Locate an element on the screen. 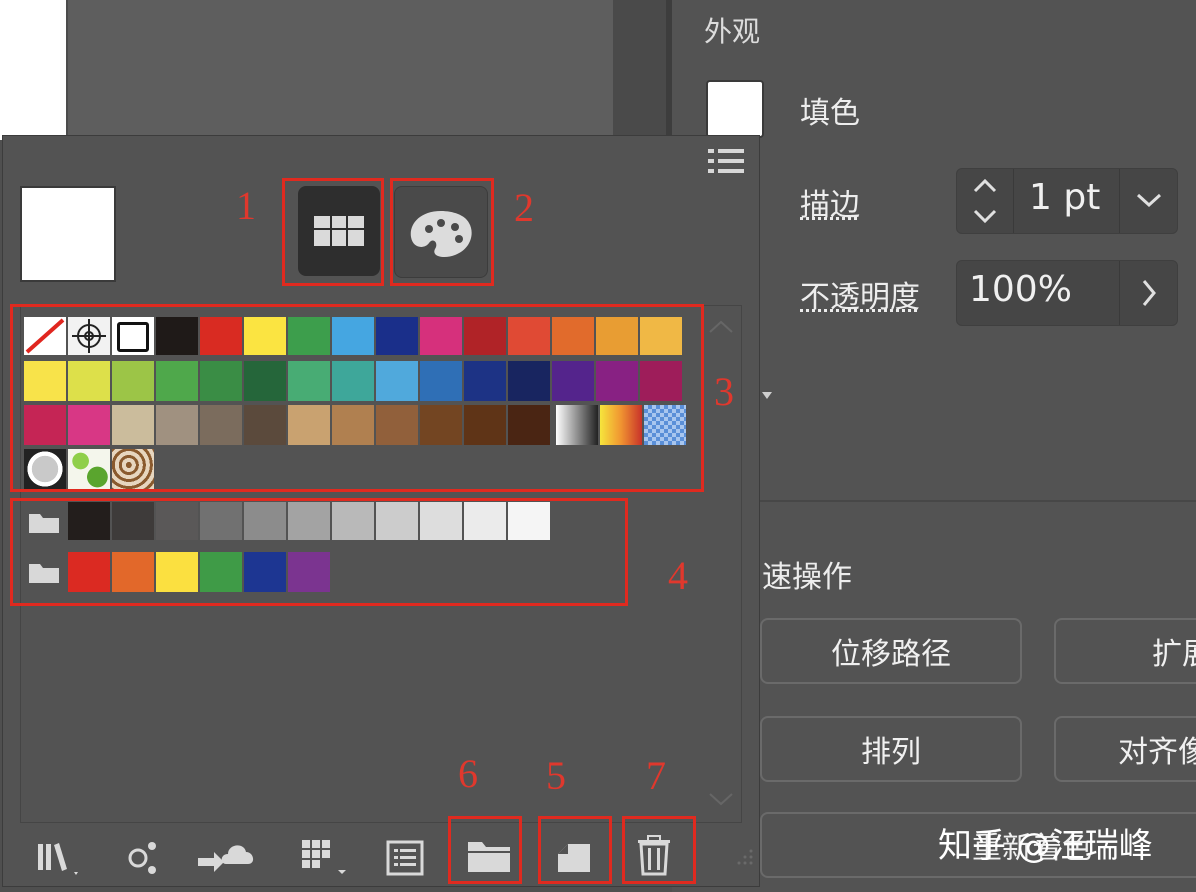 Image resolution: width=1196 pixels, height=892 pixels. grid-icon is located at coordinates (325, 857).